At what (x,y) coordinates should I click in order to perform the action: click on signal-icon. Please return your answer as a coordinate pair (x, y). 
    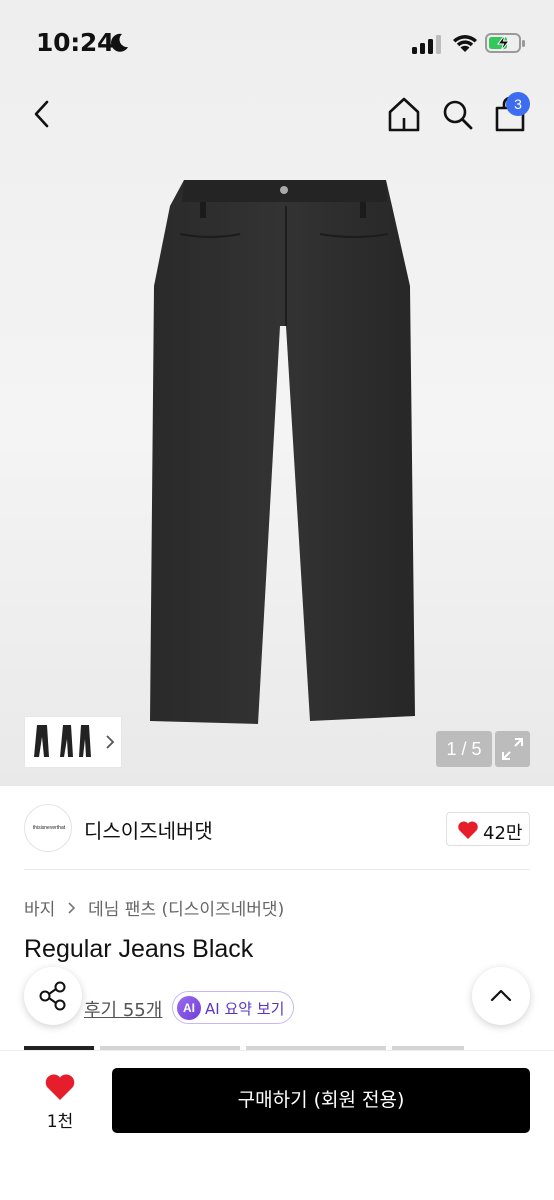
    Looking at the image, I should click on (426, 44).